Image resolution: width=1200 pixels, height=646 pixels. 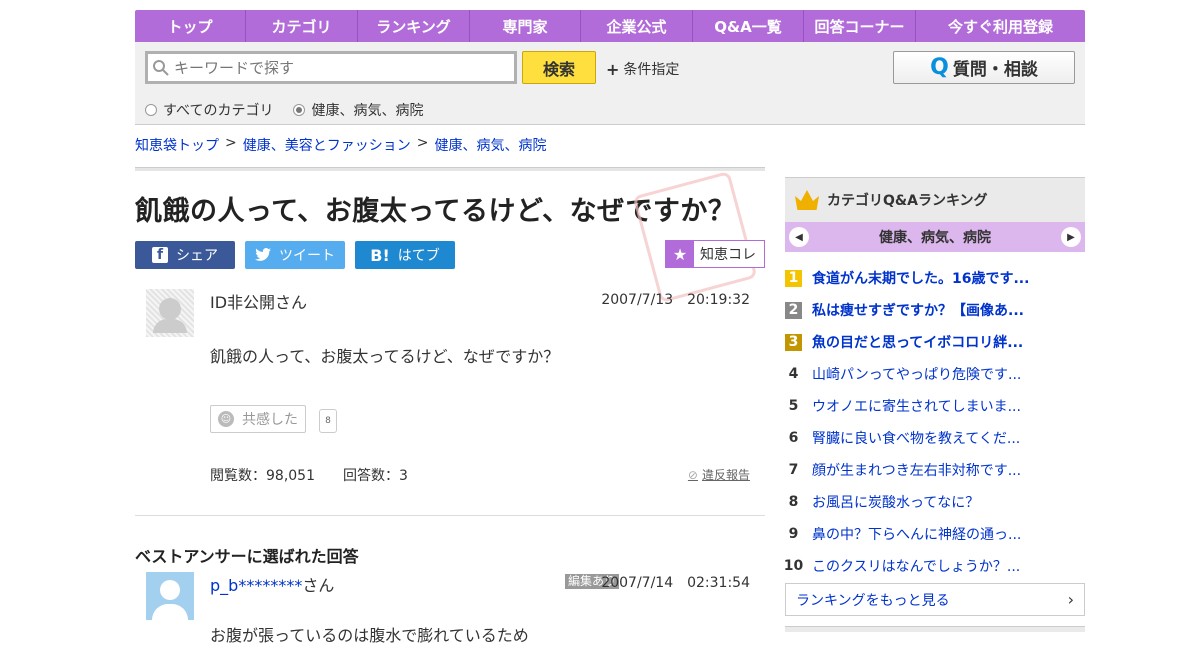 I want to click on nav-official: 企業公式, so click(x=637, y=26).